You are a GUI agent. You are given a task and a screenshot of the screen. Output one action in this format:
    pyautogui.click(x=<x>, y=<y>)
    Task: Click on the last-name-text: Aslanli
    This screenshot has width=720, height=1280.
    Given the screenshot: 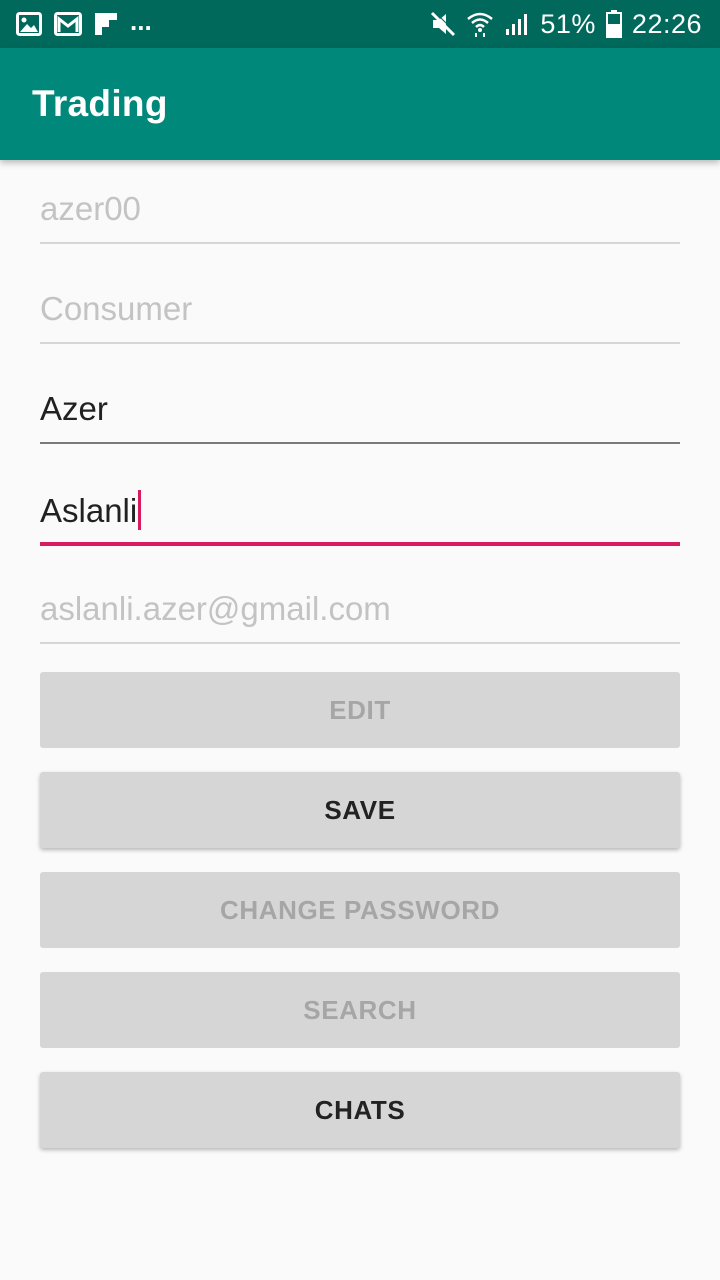 What is the action you would take?
    pyautogui.click(x=89, y=510)
    